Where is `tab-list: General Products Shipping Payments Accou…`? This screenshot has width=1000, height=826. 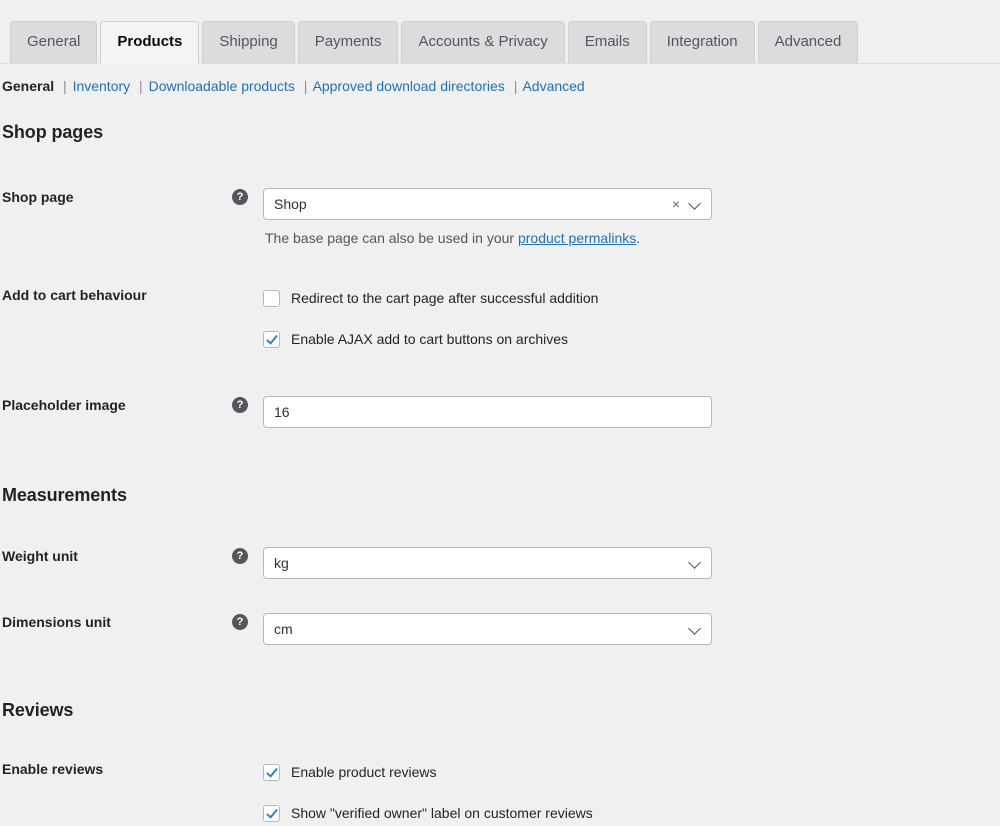 tab-list: General Products Shipping Payments Accou… is located at coordinates (434, 42).